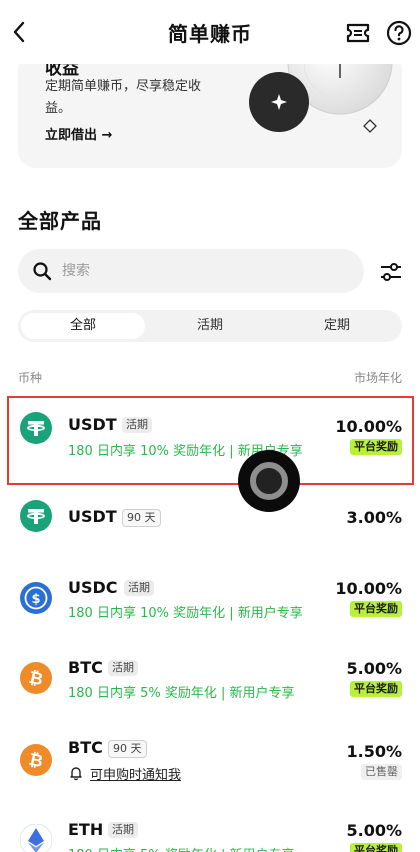  I want to click on lend-now-link: 立即借出 →, so click(78, 133).